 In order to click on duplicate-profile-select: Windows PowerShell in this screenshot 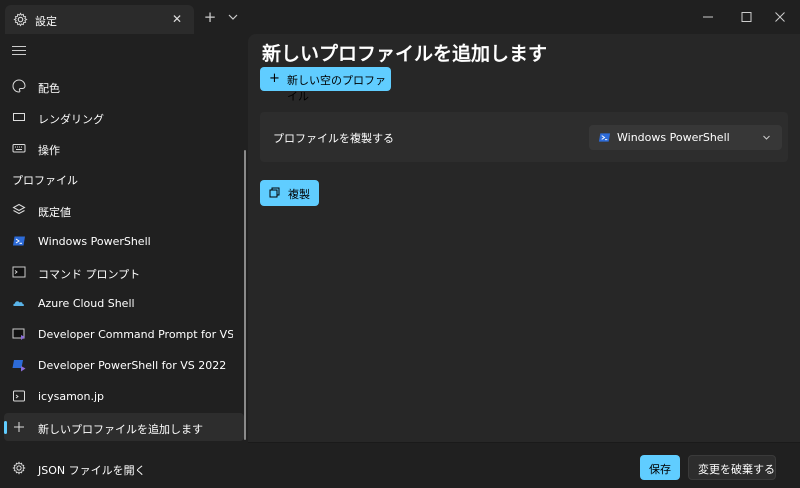, I will do `click(685, 137)`.